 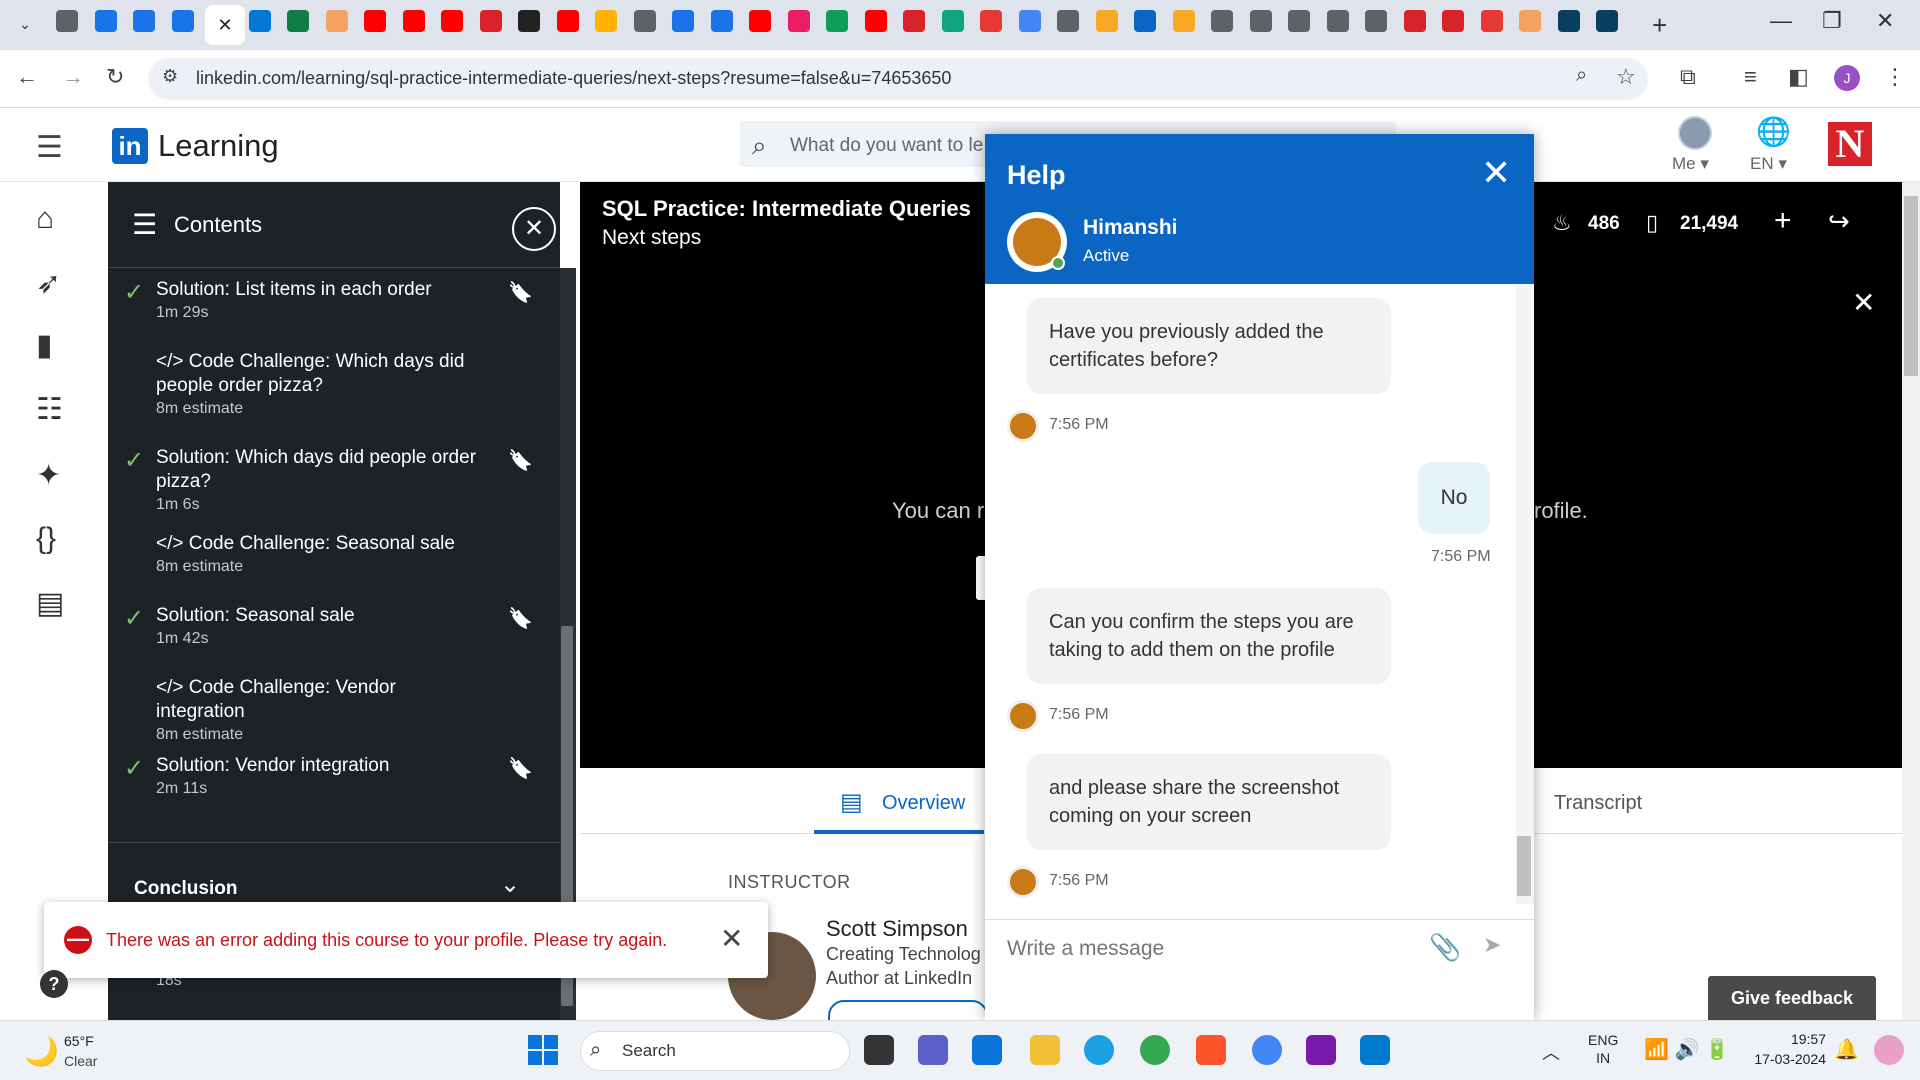 What do you see at coordinates (543, 1050) in the screenshot?
I see `windows-start-icon` at bounding box center [543, 1050].